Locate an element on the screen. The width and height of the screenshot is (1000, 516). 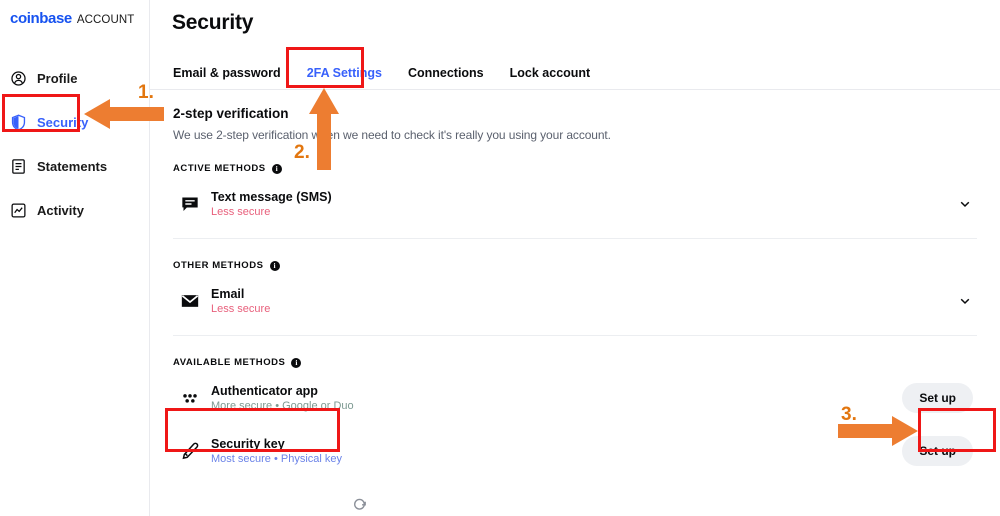
sidebar-item-statements: Statements is located at coordinates (74, 166).